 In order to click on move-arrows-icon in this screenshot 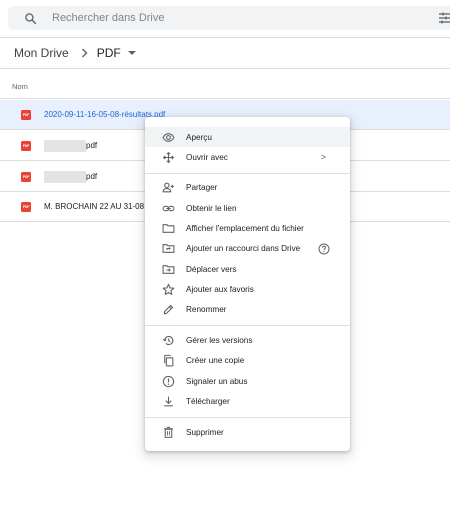, I will do `click(168, 157)`.